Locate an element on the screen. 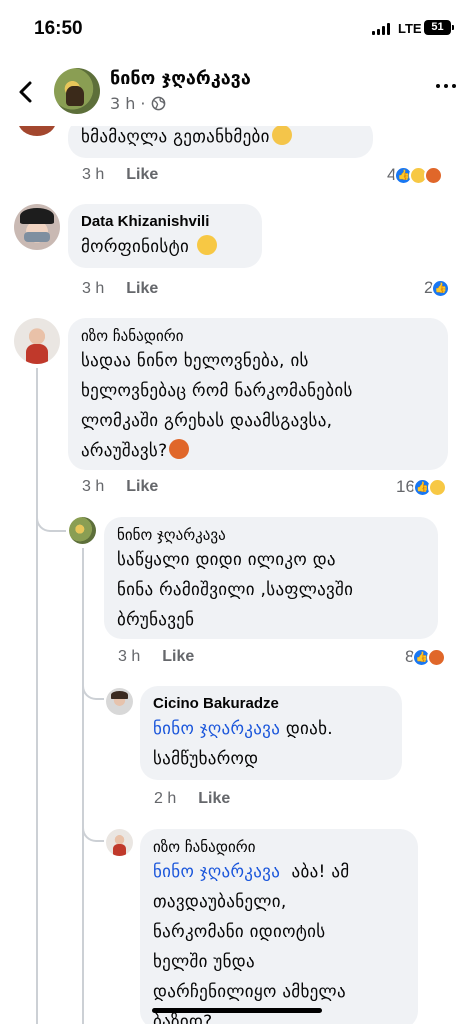 This screenshot has width=473, height=1024. reaction-summary: 8 👍 is located at coordinates (426, 657).